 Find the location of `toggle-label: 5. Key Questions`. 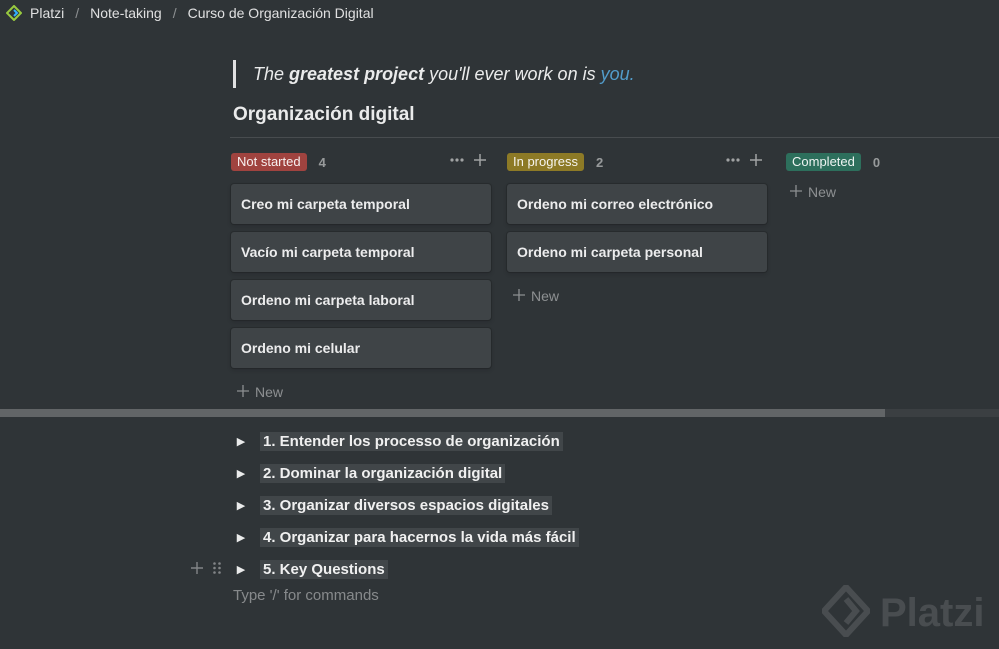

toggle-label: 5. Key Questions is located at coordinates (324, 569).